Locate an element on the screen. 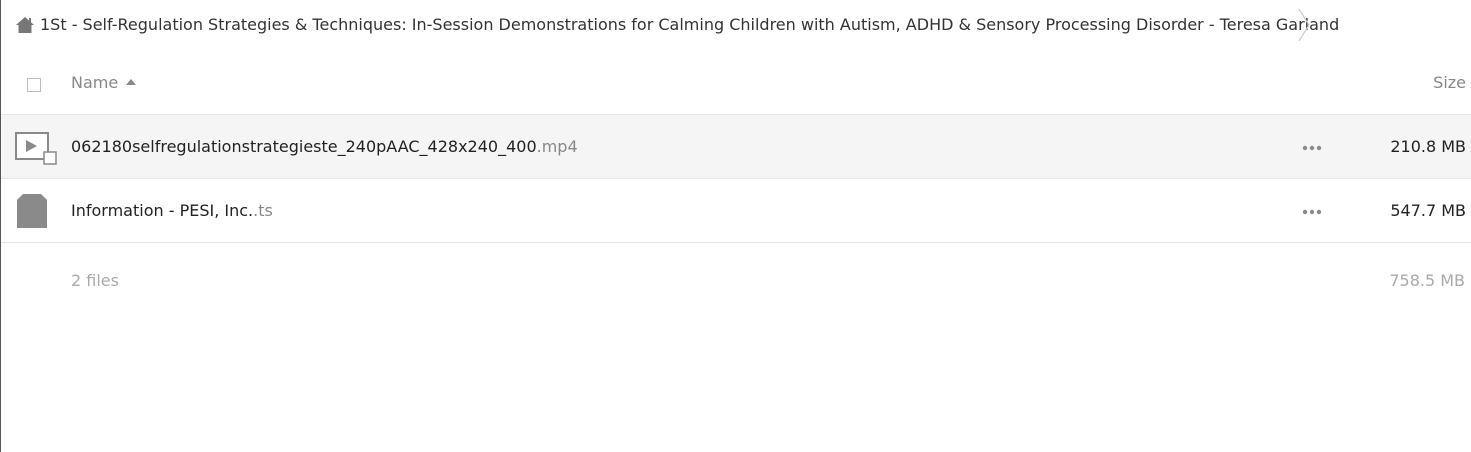  file-basename: Information - PESI, Inc. is located at coordinates (162, 210).